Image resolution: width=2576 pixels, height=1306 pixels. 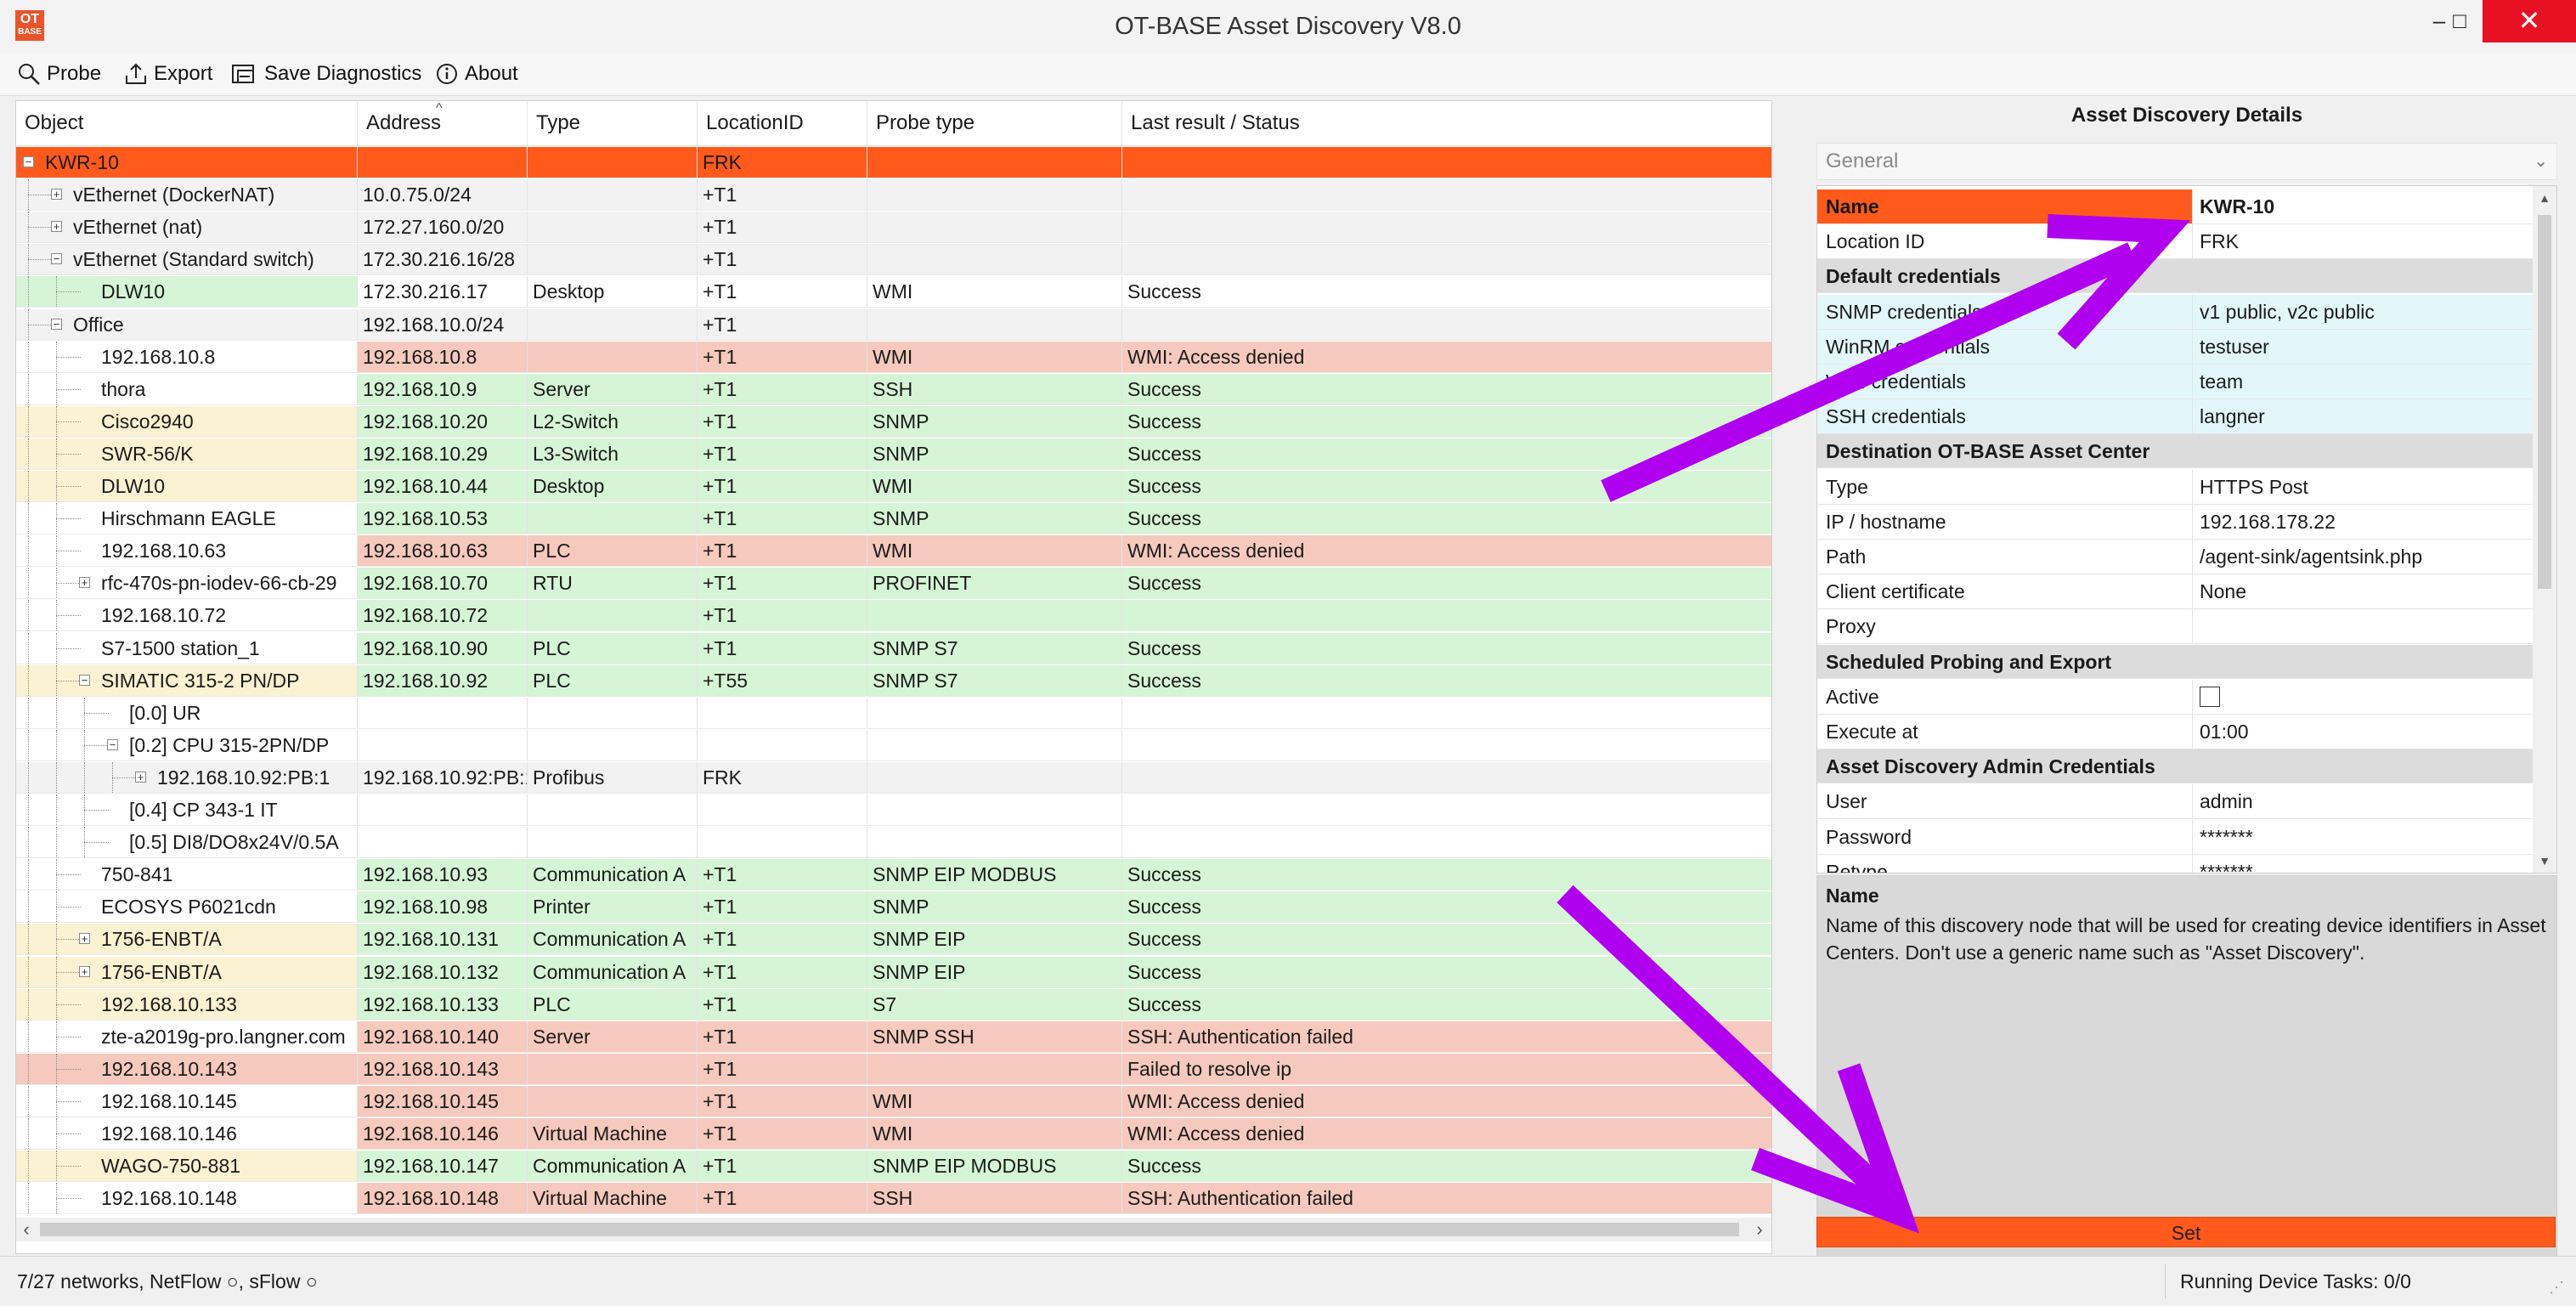 What do you see at coordinates (2186, 162) in the screenshot?
I see `category-select: General ⌄` at bounding box center [2186, 162].